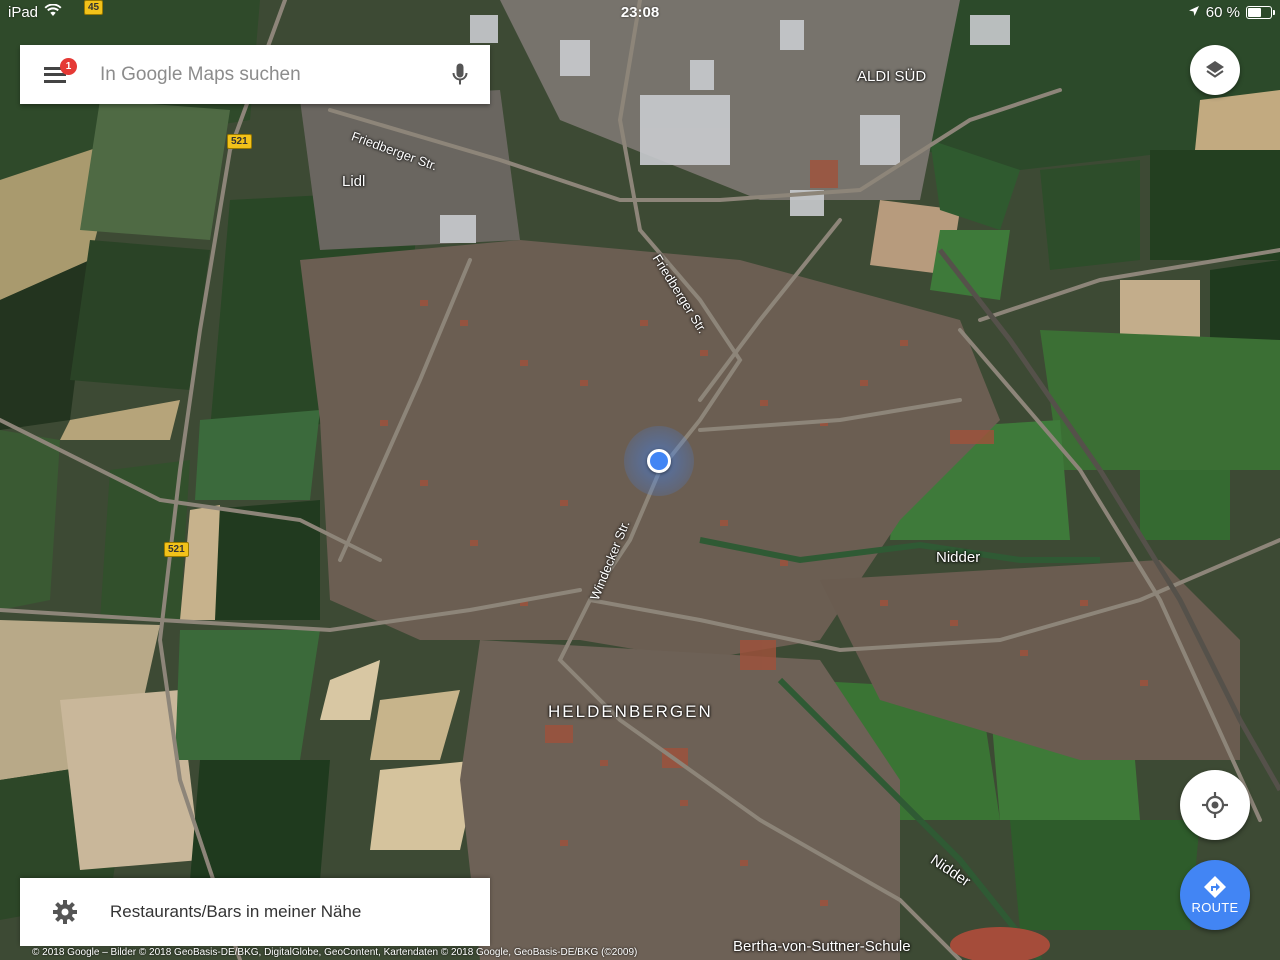 This screenshot has width=1280, height=960. I want to click on my-location-button, so click(1215, 805).